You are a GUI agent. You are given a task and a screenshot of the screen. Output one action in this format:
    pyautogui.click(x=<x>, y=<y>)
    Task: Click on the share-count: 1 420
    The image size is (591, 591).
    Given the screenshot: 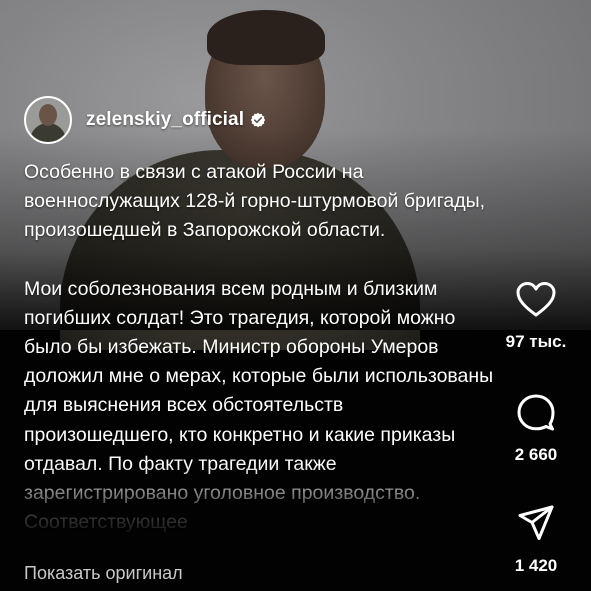 What is the action you would take?
    pyautogui.click(x=536, y=565)
    